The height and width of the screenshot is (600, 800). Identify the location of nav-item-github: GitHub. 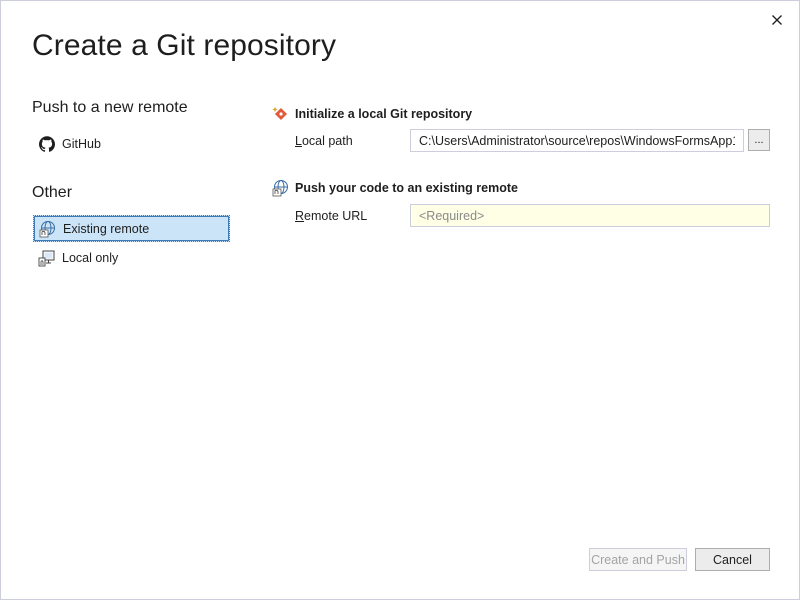
(131, 143).